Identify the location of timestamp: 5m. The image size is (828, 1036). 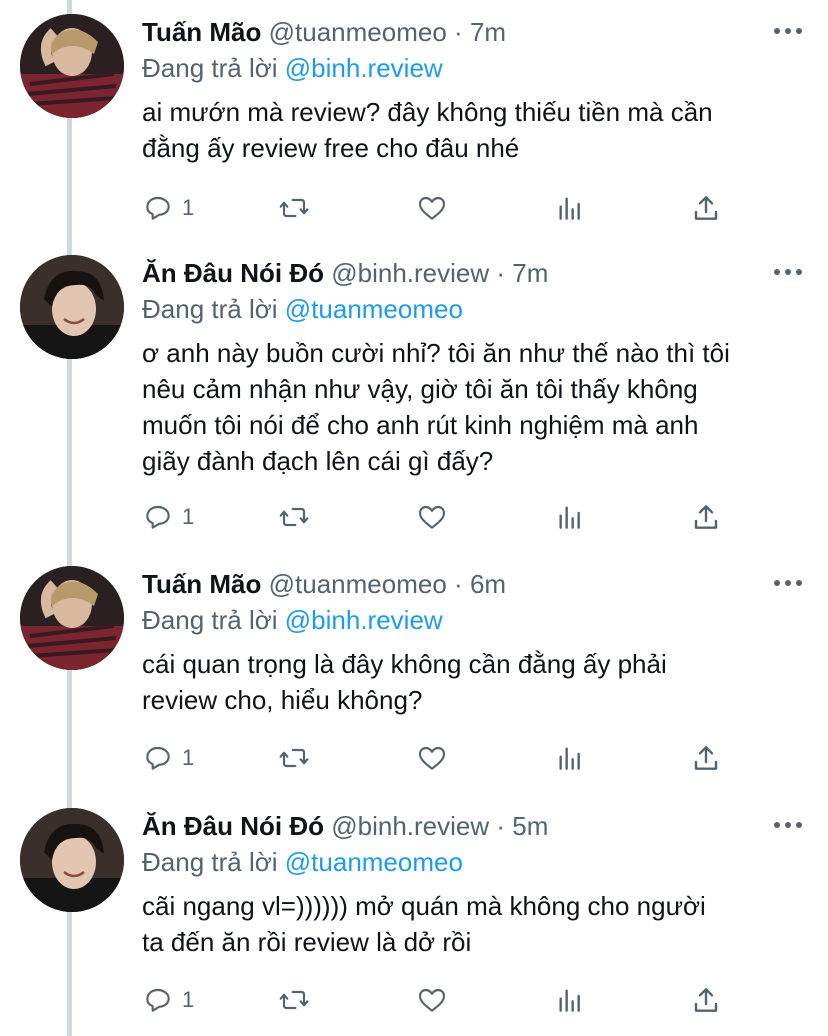
(530, 826).